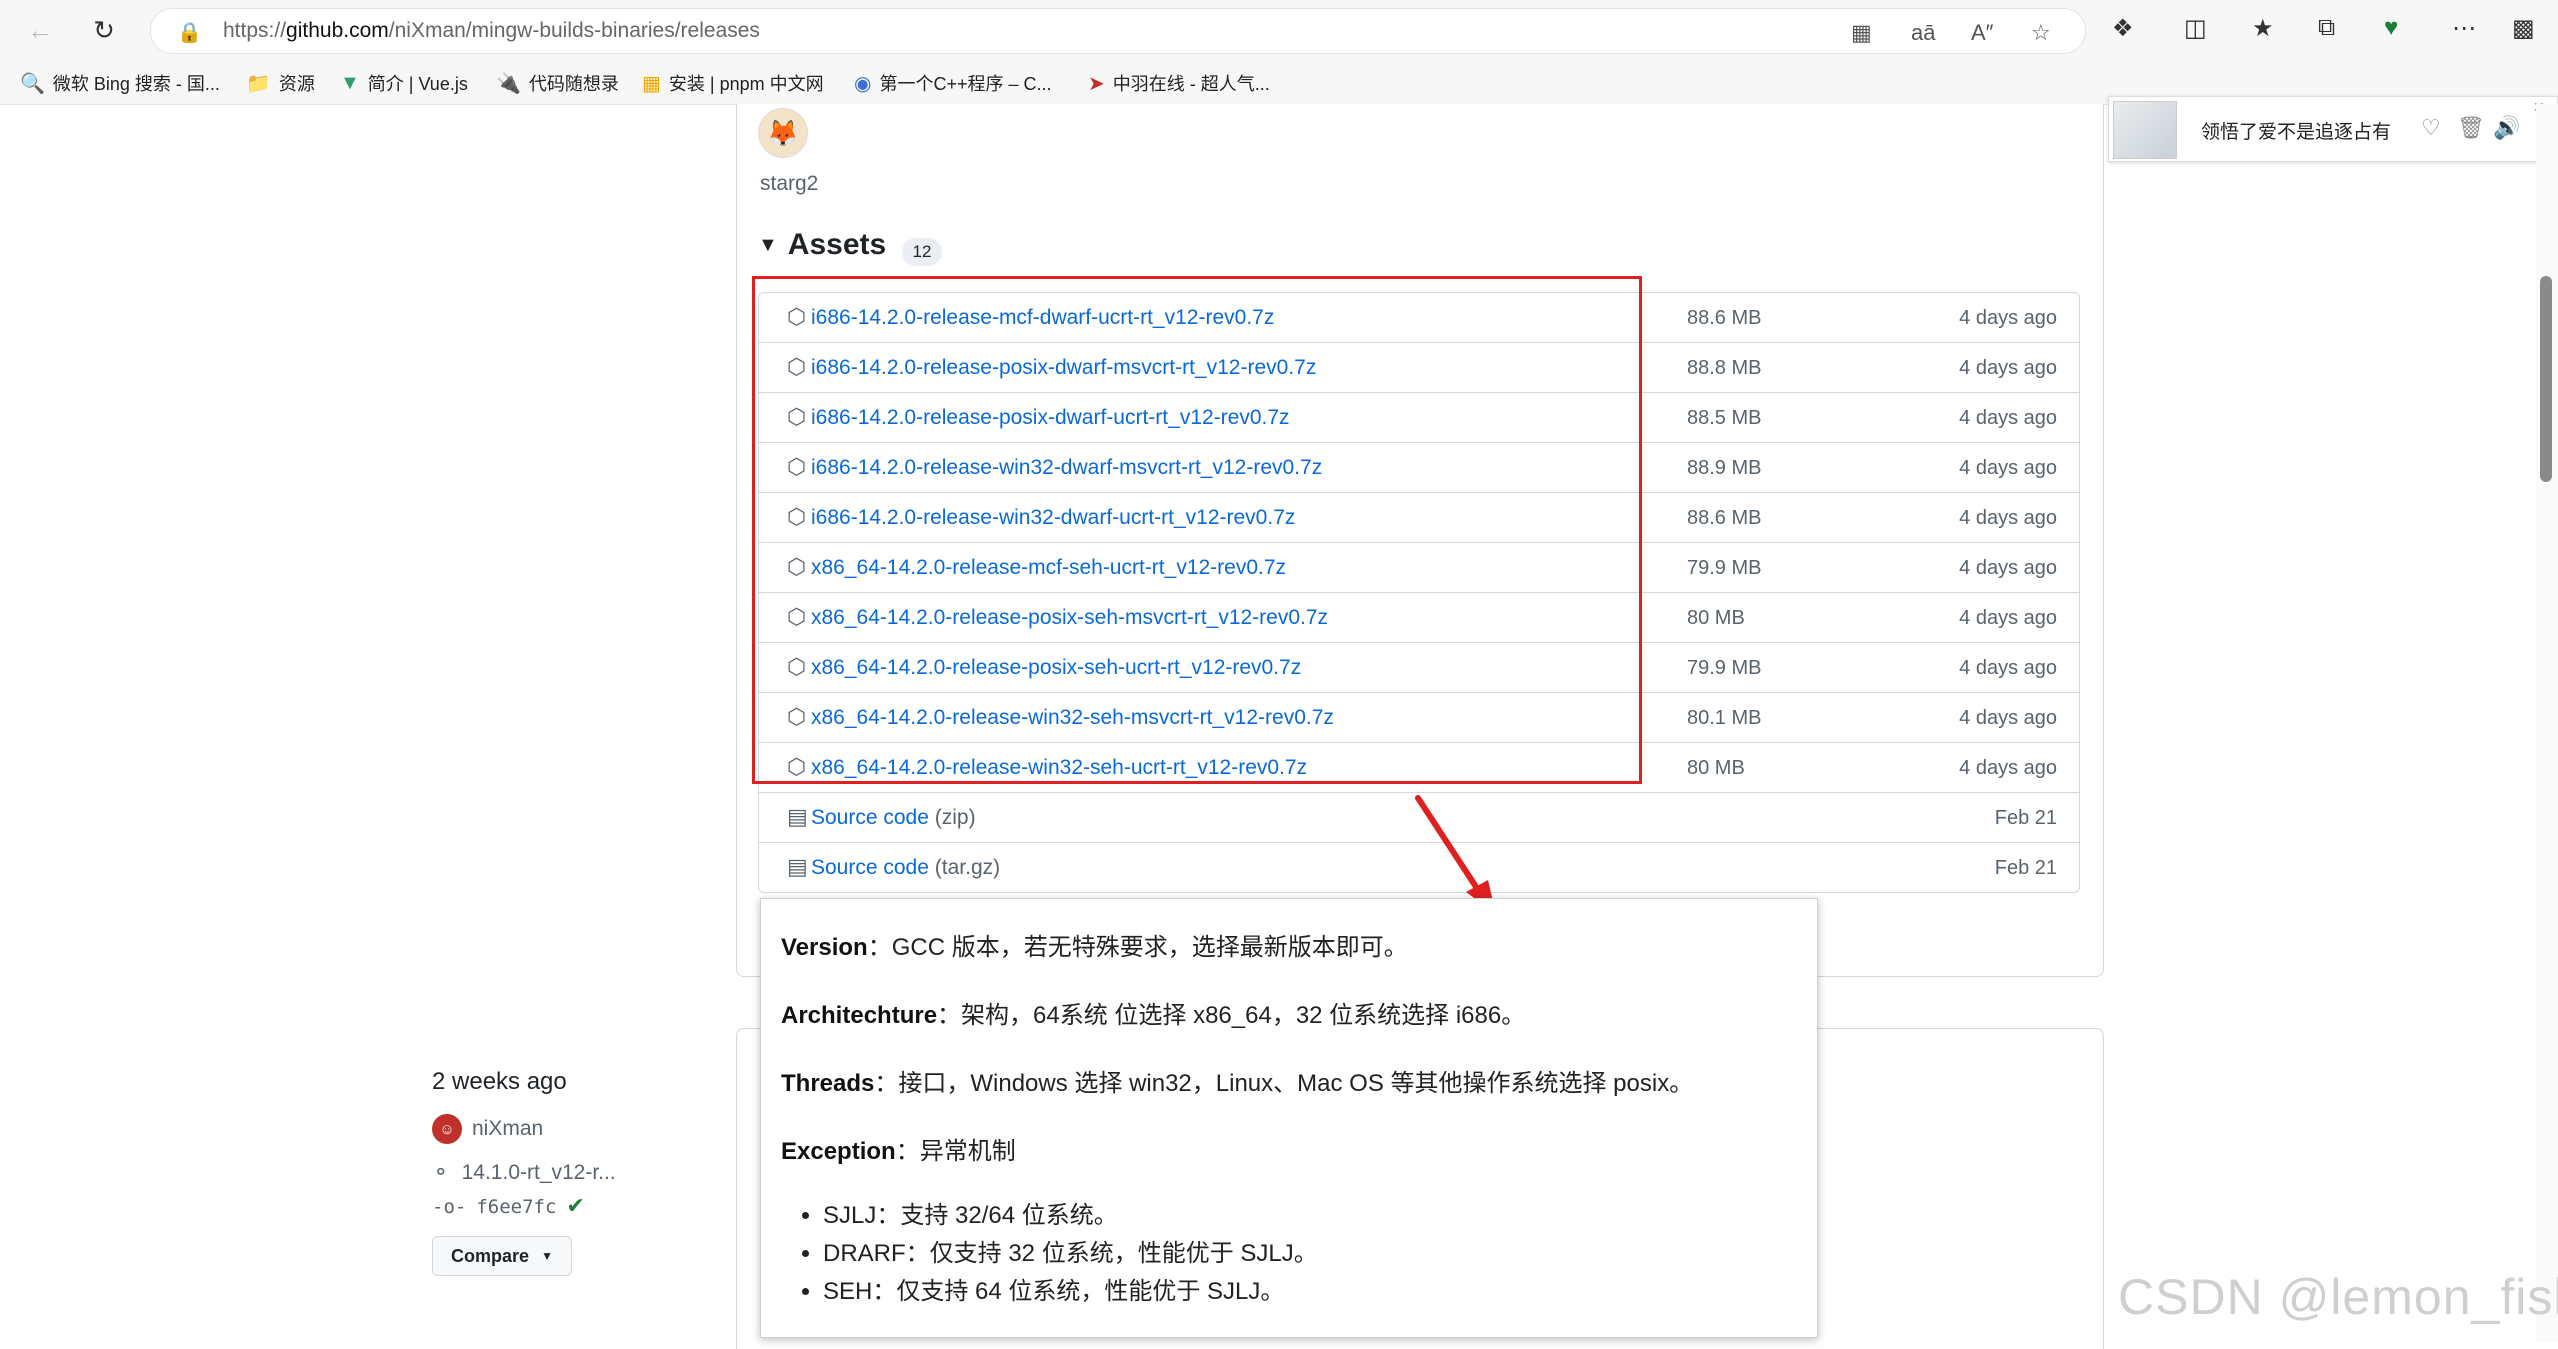 This screenshot has height=1349, width=2558. Describe the element at coordinates (447, 1129) in the screenshot. I see `avatar: ☺` at that location.